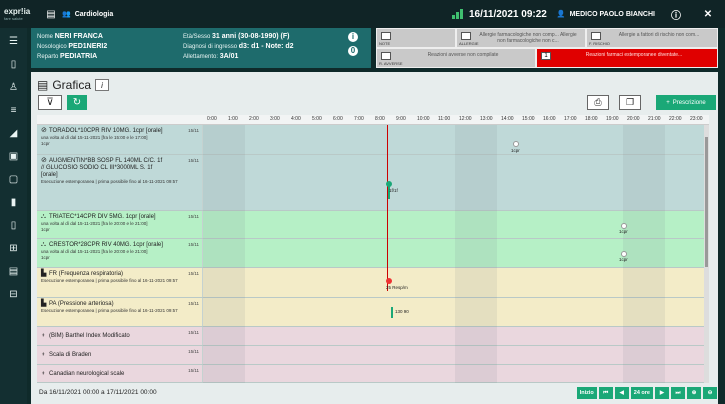  I want to click on current-time-line, so click(387, 208).